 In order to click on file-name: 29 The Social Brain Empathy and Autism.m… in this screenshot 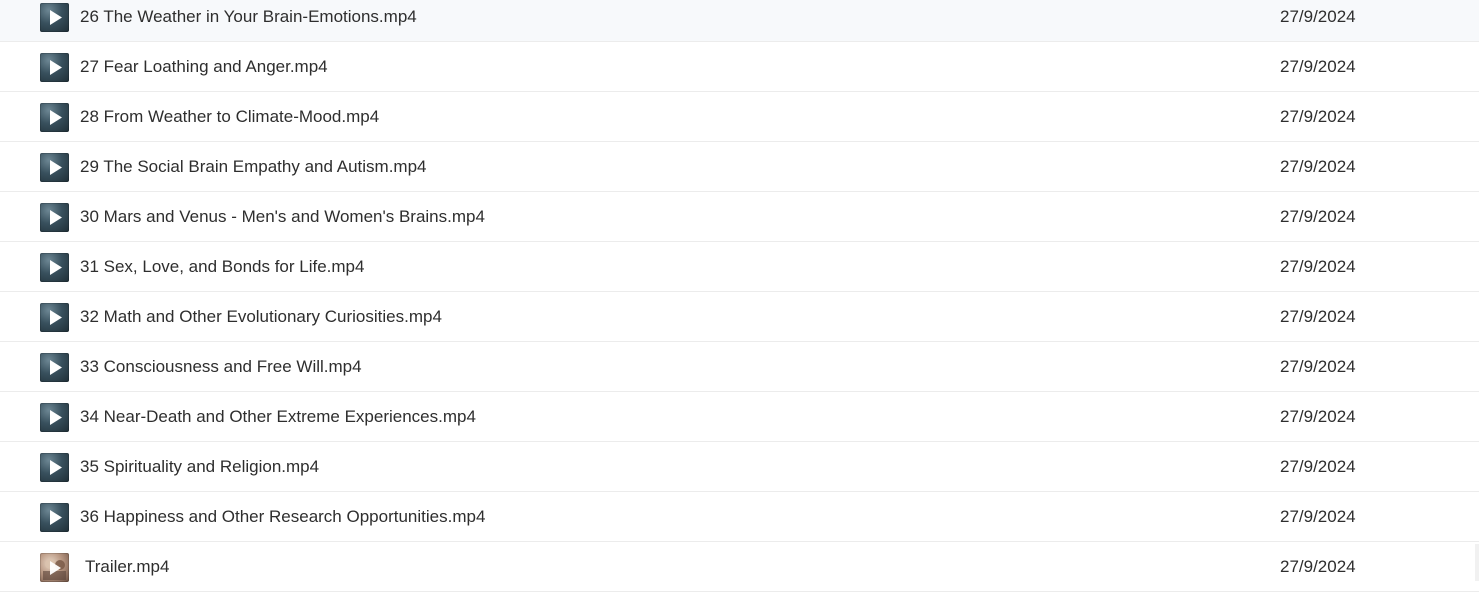, I will do `click(253, 166)`.